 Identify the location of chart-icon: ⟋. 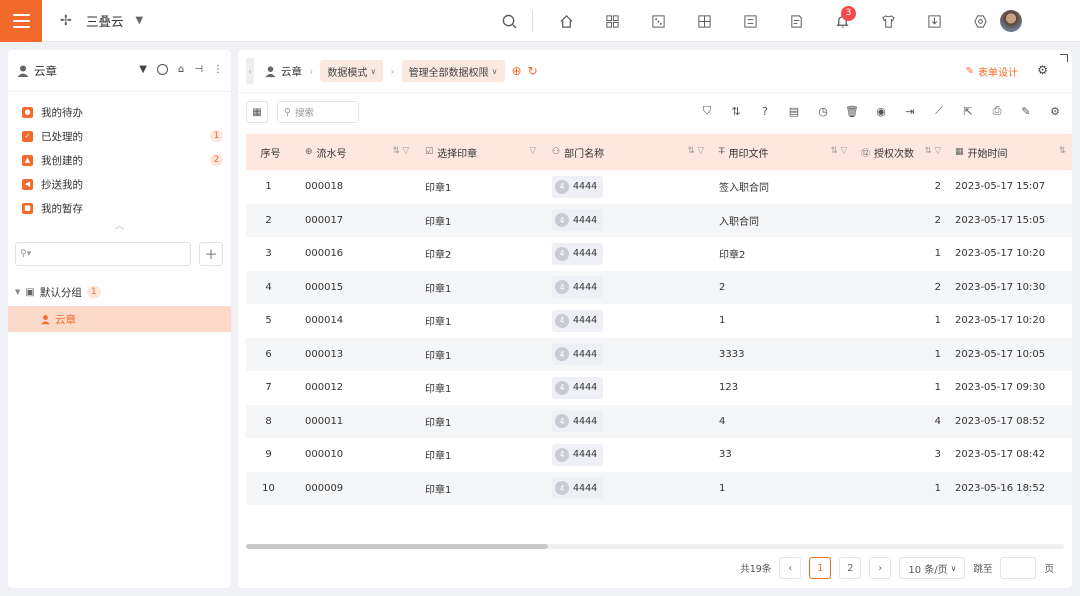
(939, 111).